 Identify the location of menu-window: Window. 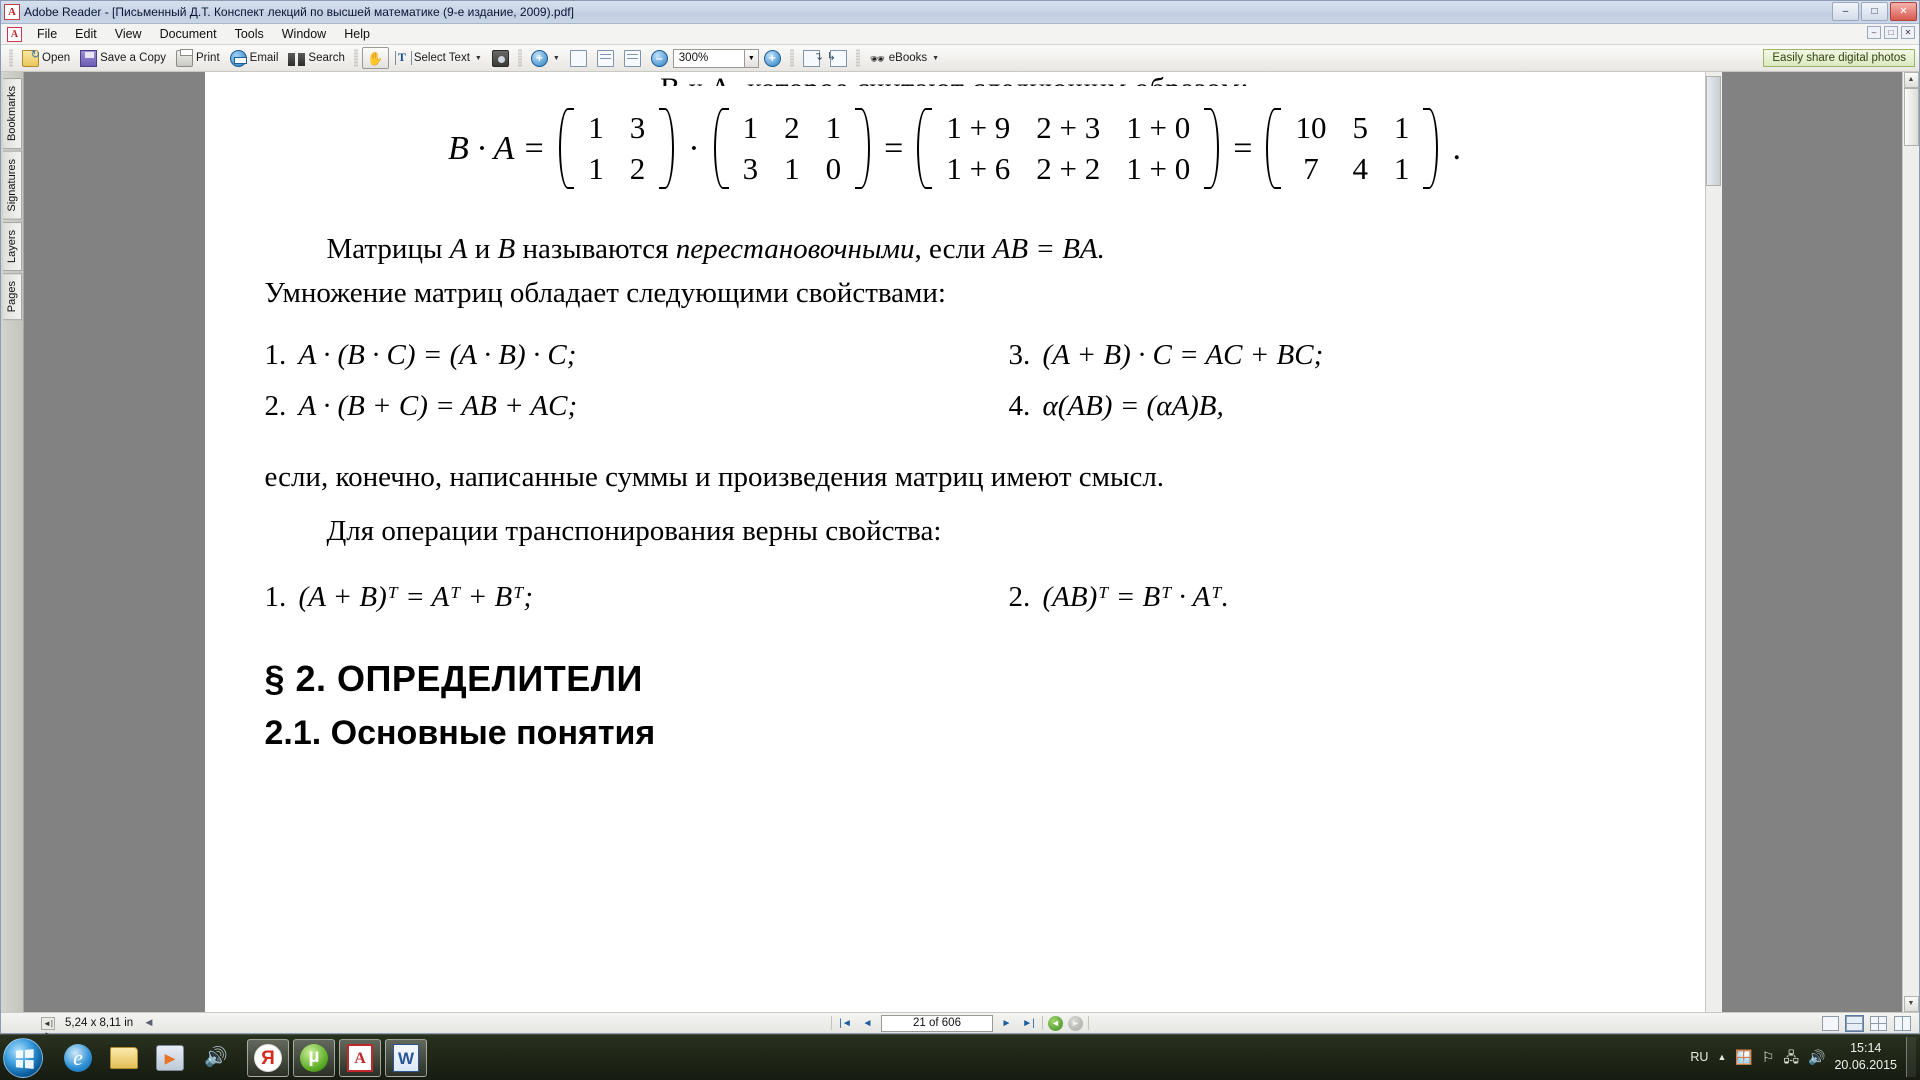
(304, 34).